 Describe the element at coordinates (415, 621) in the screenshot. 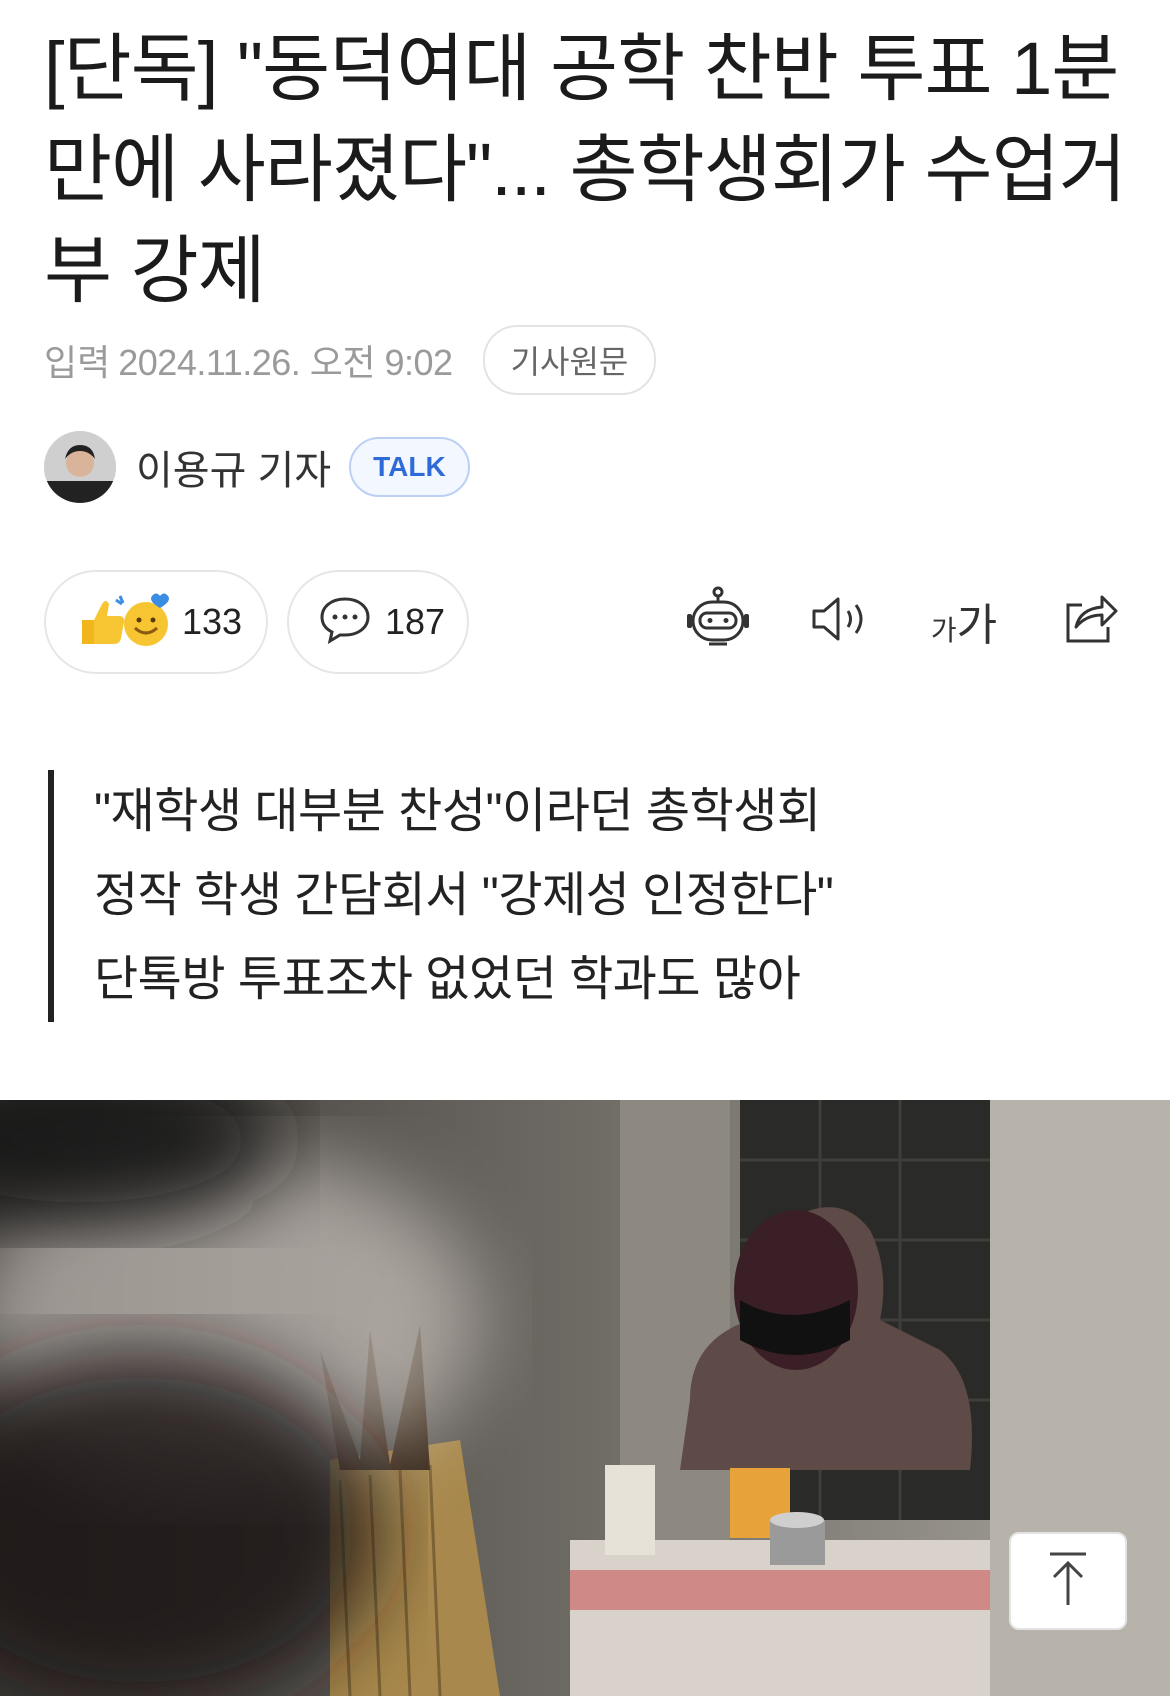

I see `comment-count: 187` at that location.